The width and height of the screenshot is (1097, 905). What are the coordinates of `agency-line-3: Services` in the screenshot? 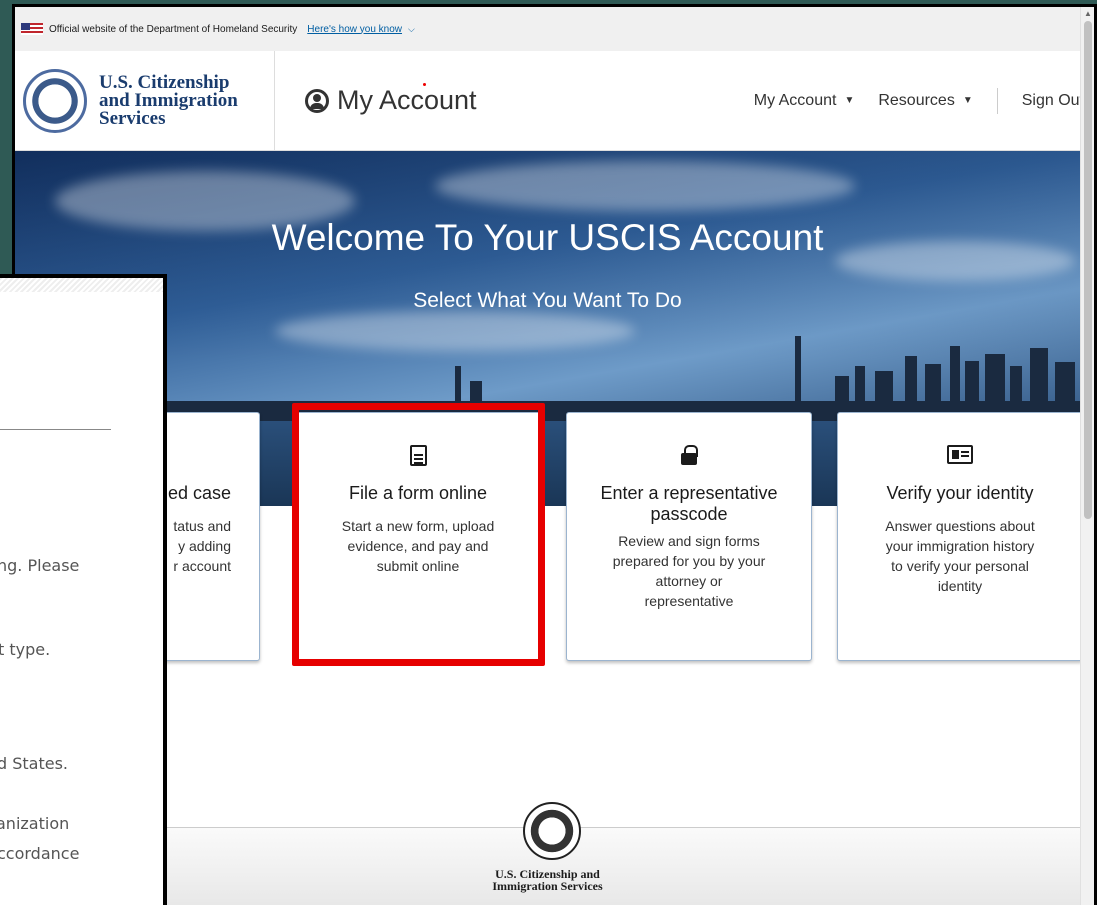 It's located at (132, 118).